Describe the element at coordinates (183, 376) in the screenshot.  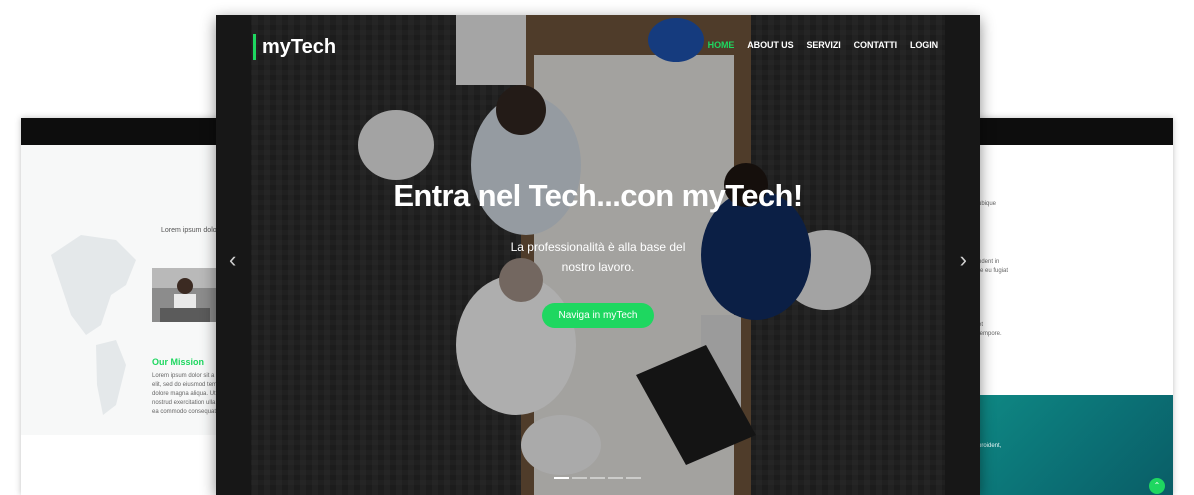
I see `mission-line: Lorem ipsum dolor sit a` at that location.